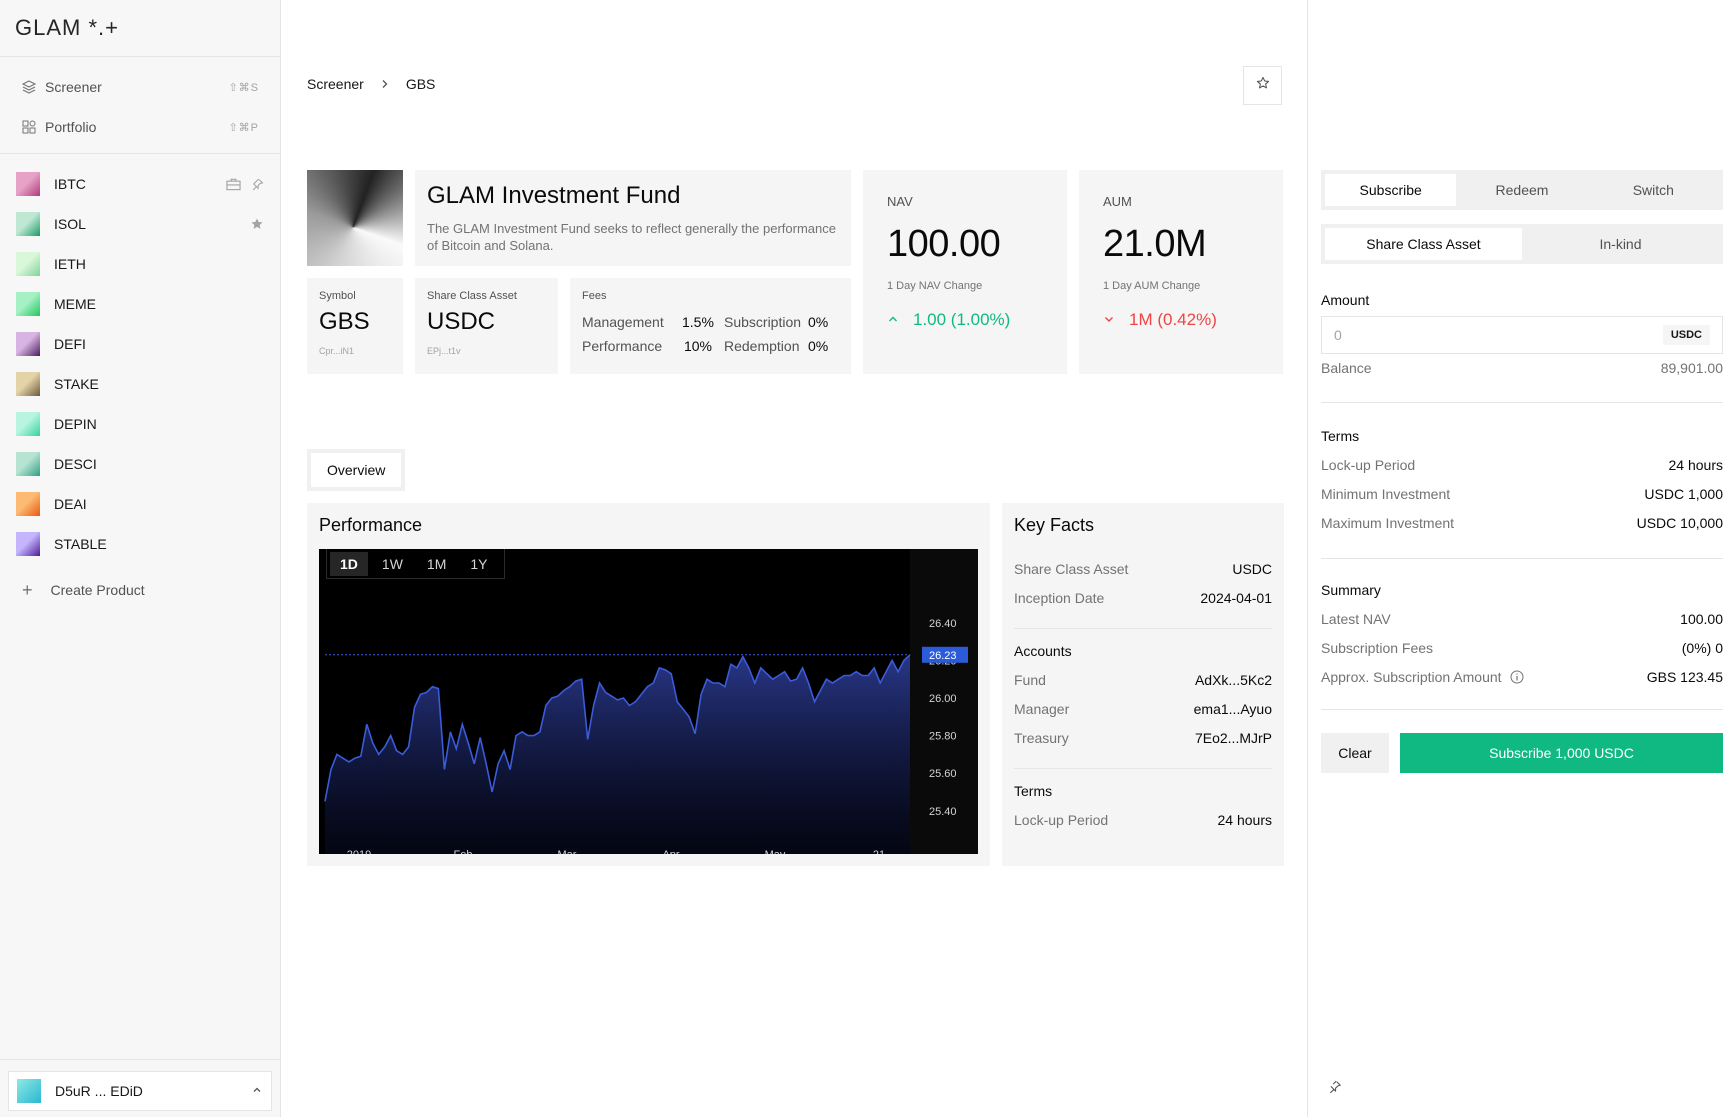  I want to click on main-nav: Screener ⇧⌘S Portfolio ⇧⌘P, so click(140, 105).